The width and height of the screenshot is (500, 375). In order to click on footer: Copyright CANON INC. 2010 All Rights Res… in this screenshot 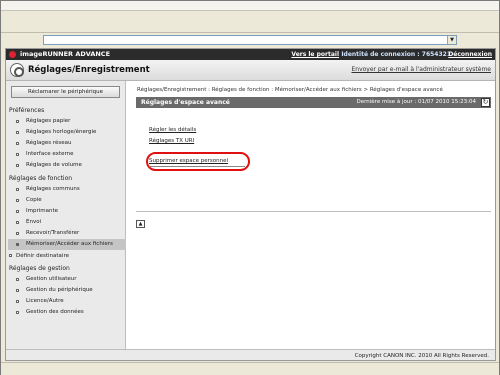, I will do `click(250, 354)`.